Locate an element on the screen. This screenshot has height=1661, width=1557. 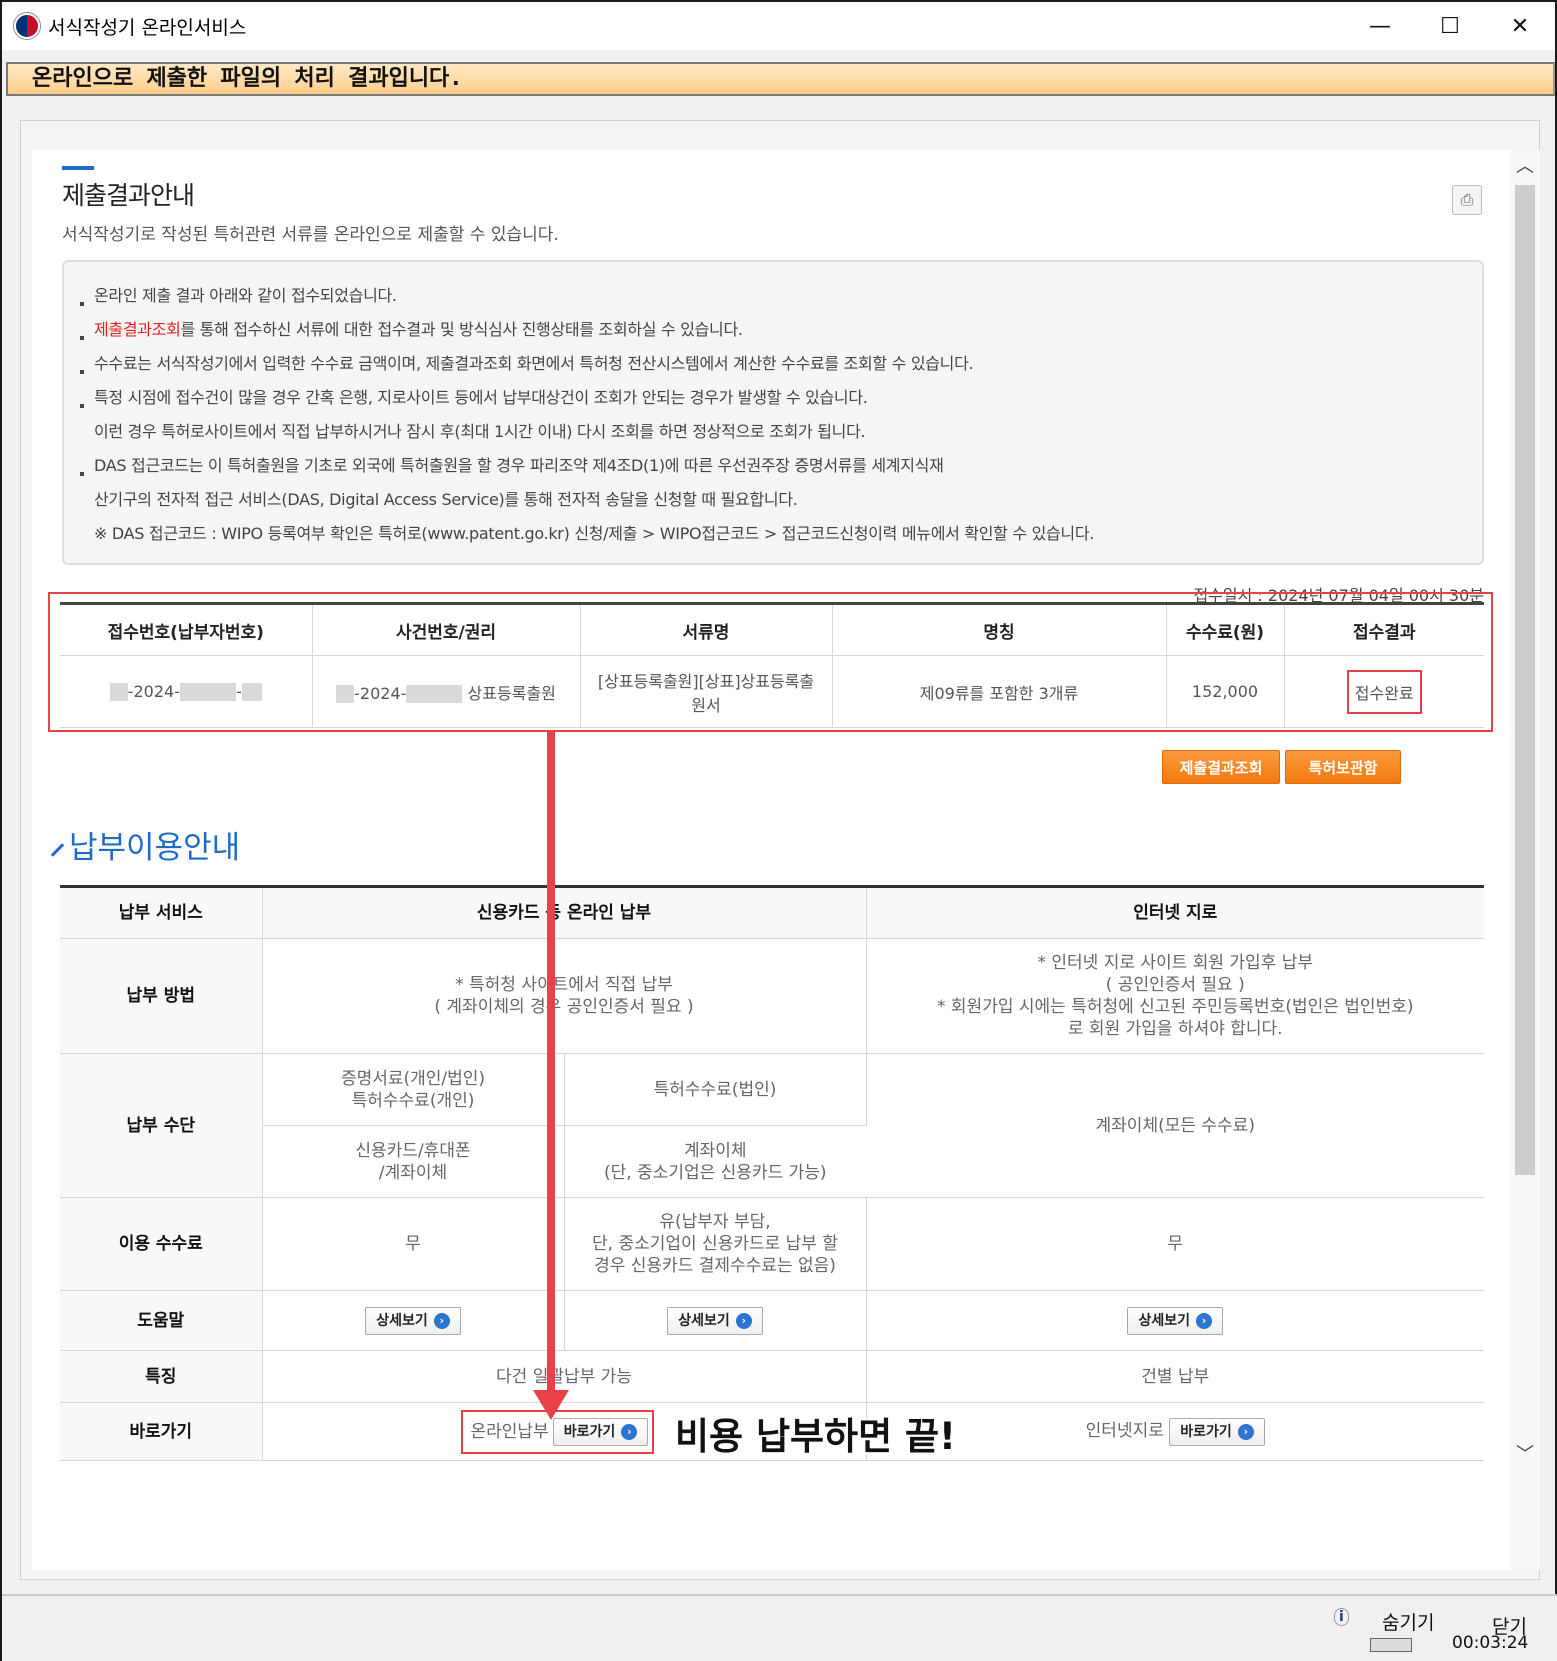
annotation-callout: 비용 납부하면 끝! is located at coordinates (815, 1436).